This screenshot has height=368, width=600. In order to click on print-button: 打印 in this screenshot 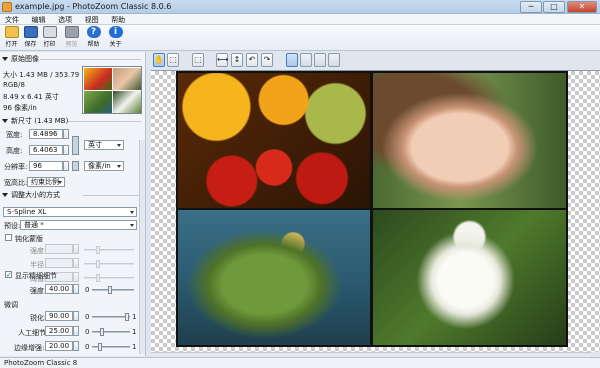, I will do `click(49, 37)`.